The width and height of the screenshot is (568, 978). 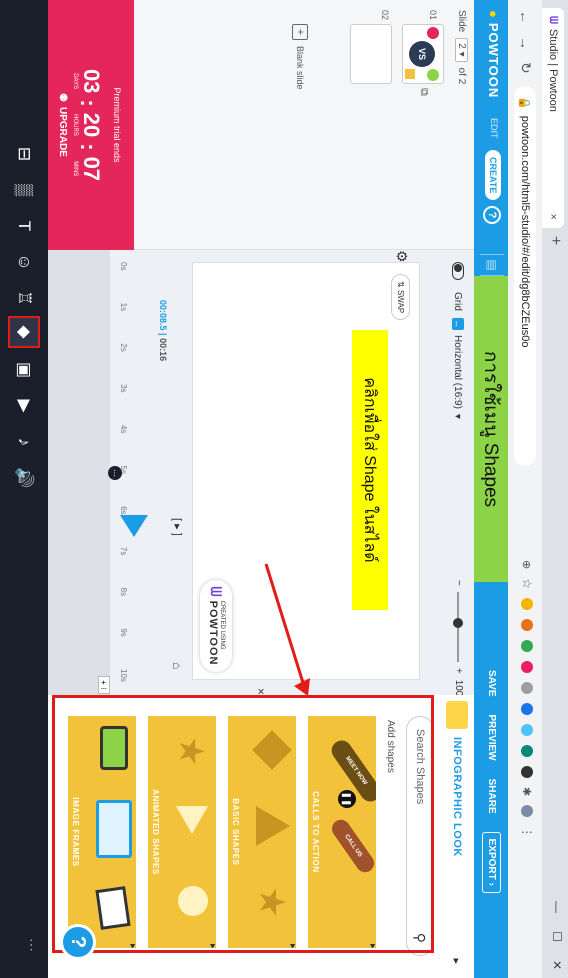 What do you see at coordinates (401, 256) in the screenshot?
I see `gear-icon: ⚙` at bounding box center [401, 256].